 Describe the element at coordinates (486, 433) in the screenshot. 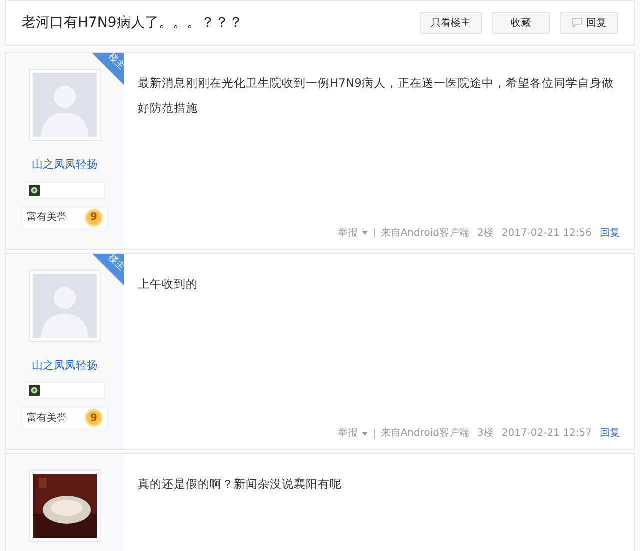

I see `floor-number: 3楼` at that location.